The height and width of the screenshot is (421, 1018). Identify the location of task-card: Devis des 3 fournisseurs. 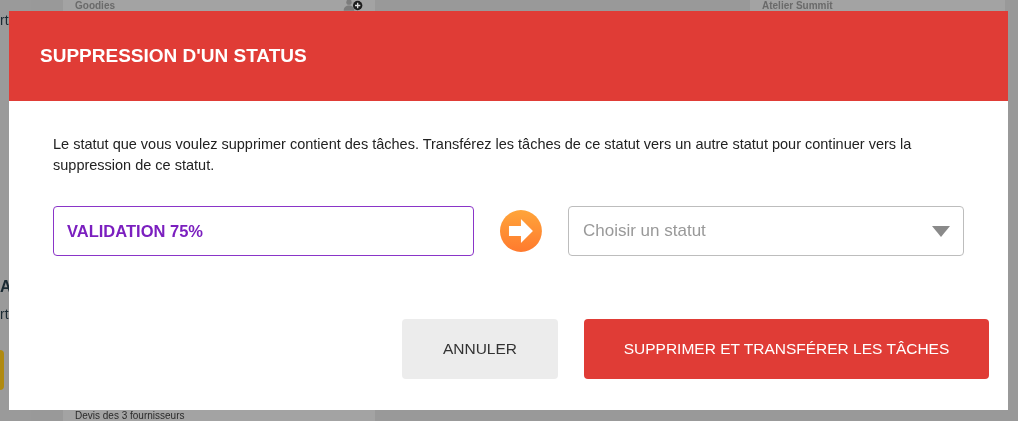
(219, 415).